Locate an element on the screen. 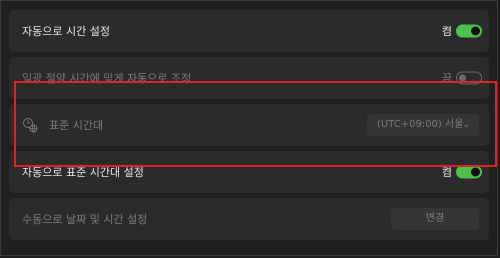 This screenshot has width=500, height=258. change-button: 변경 is located at coordinates (435, 219).